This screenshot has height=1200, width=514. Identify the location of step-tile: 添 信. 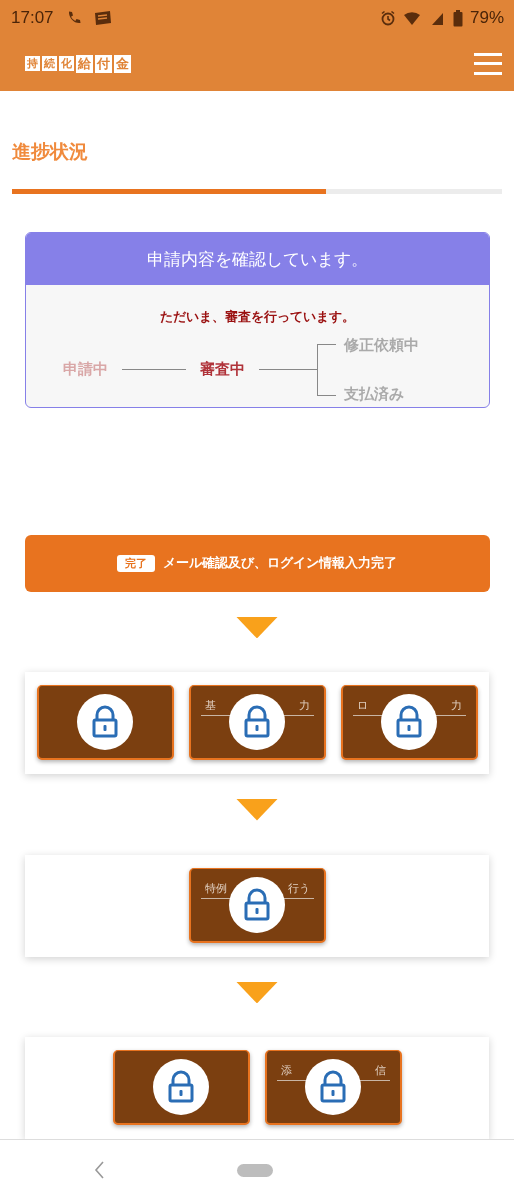
(333, 1087).